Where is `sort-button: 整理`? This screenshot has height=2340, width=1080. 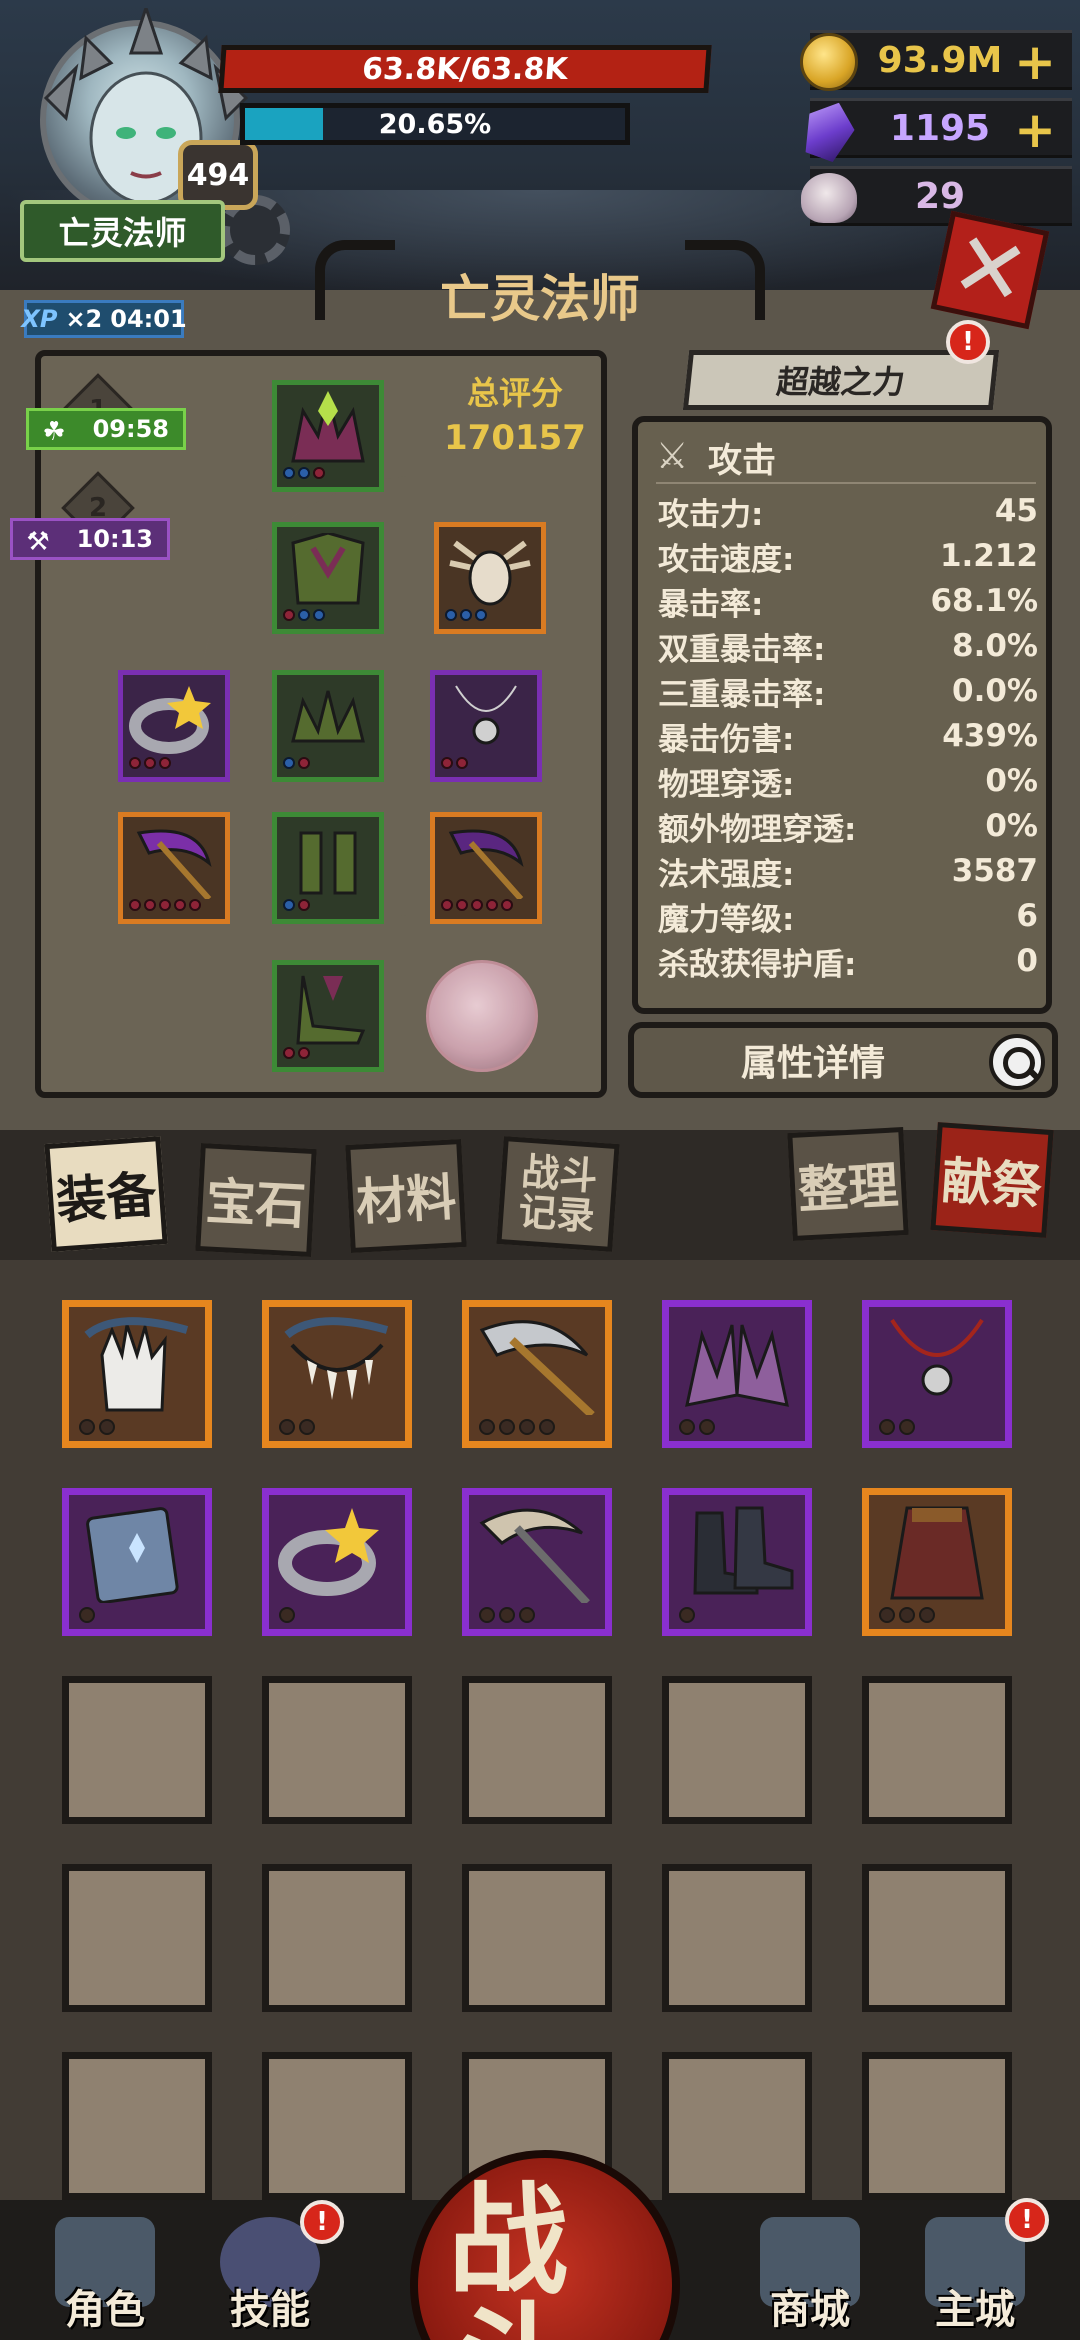 sort-button: 整理 is located at coordinates (848, 1184).